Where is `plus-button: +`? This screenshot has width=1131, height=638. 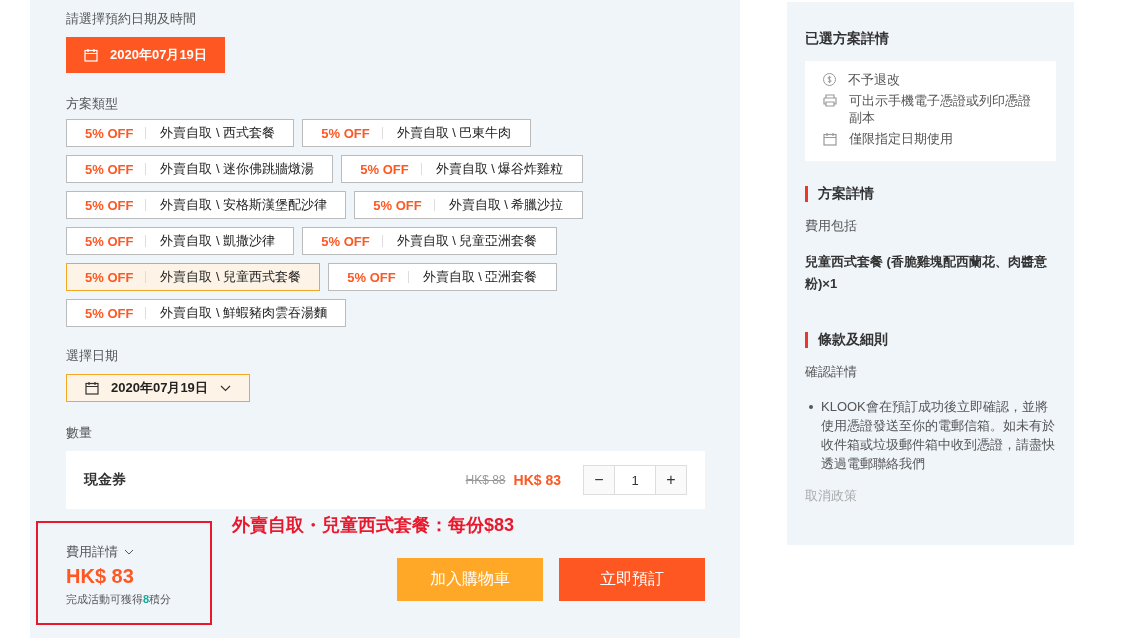
plus-button: + is located at coordinates (671, 480).